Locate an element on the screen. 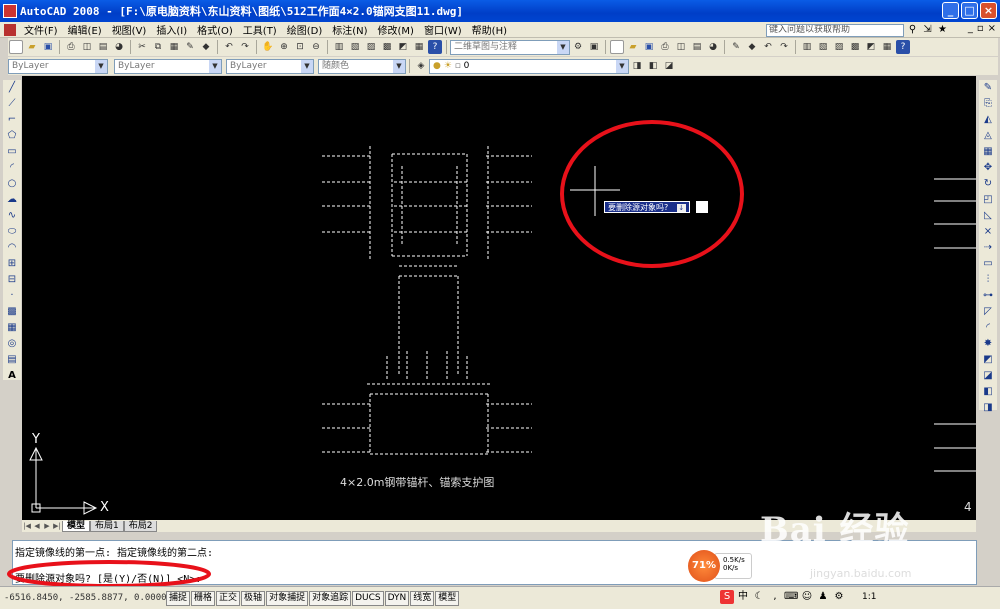 The height and width of the screenshot is (609, 1000). polyline-icon: ⌐ is located at coordinates (12, 120).